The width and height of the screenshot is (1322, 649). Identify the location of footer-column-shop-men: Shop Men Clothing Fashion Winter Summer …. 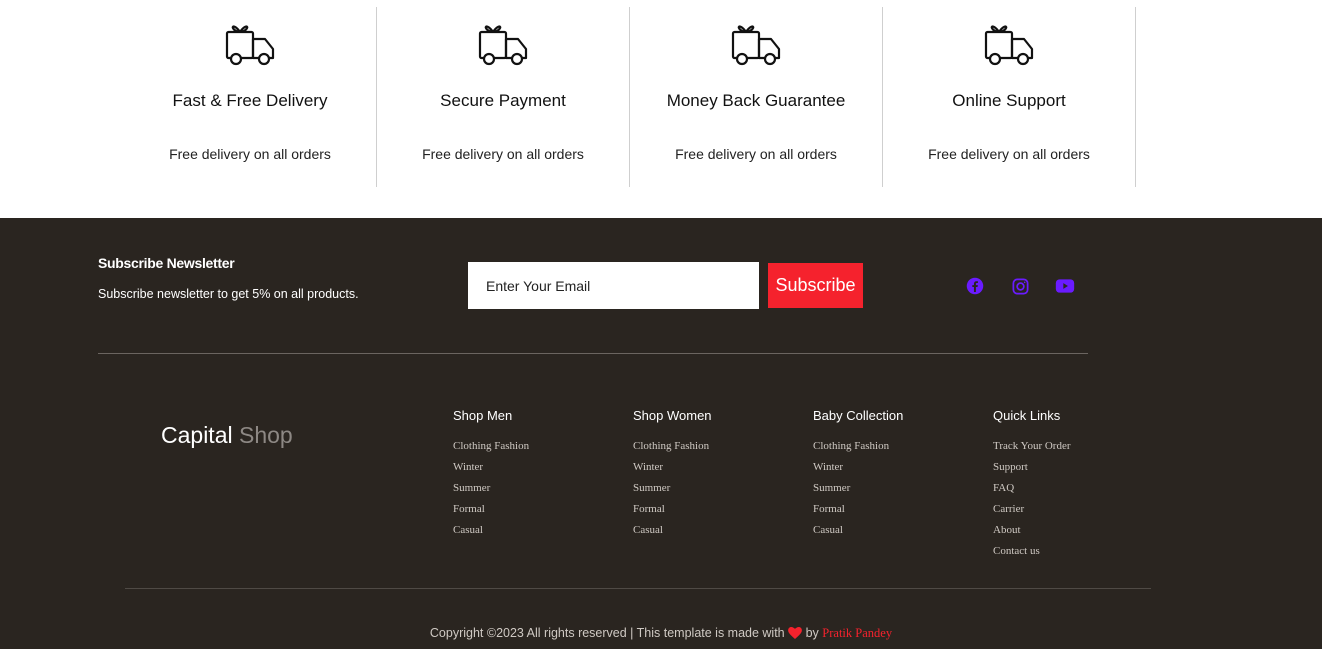
(491, 476).